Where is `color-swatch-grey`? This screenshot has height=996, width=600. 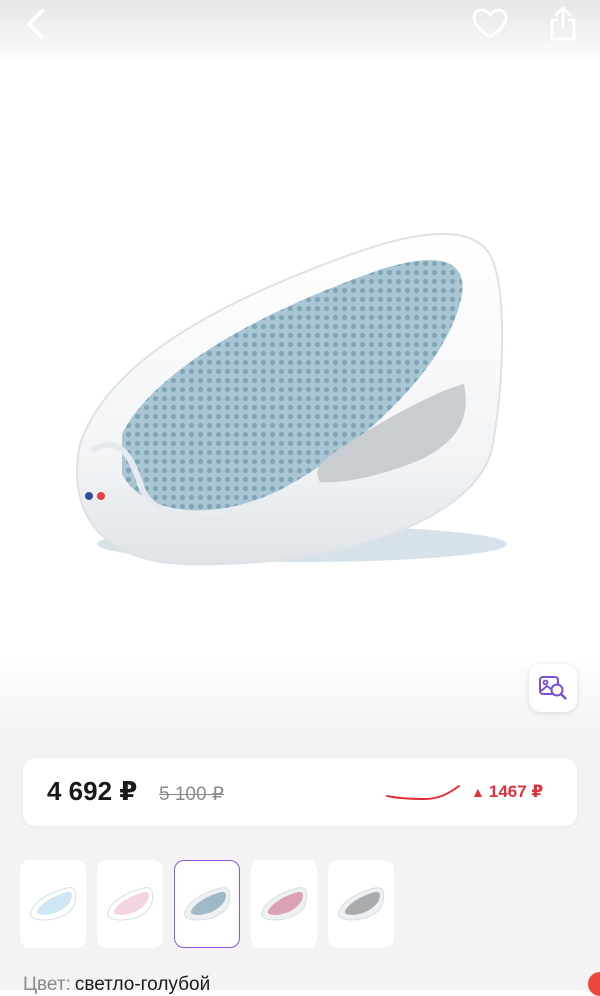 color-swatch-grey is located at coordinates (361, 904).